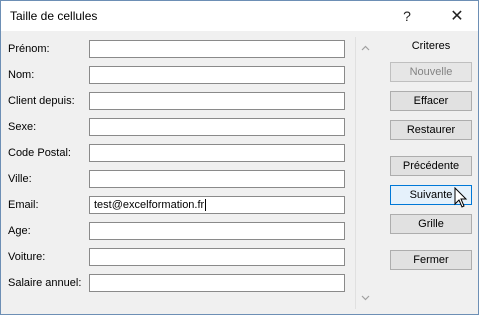  I want to click on salaire-annuel-field, so click(217, 283).